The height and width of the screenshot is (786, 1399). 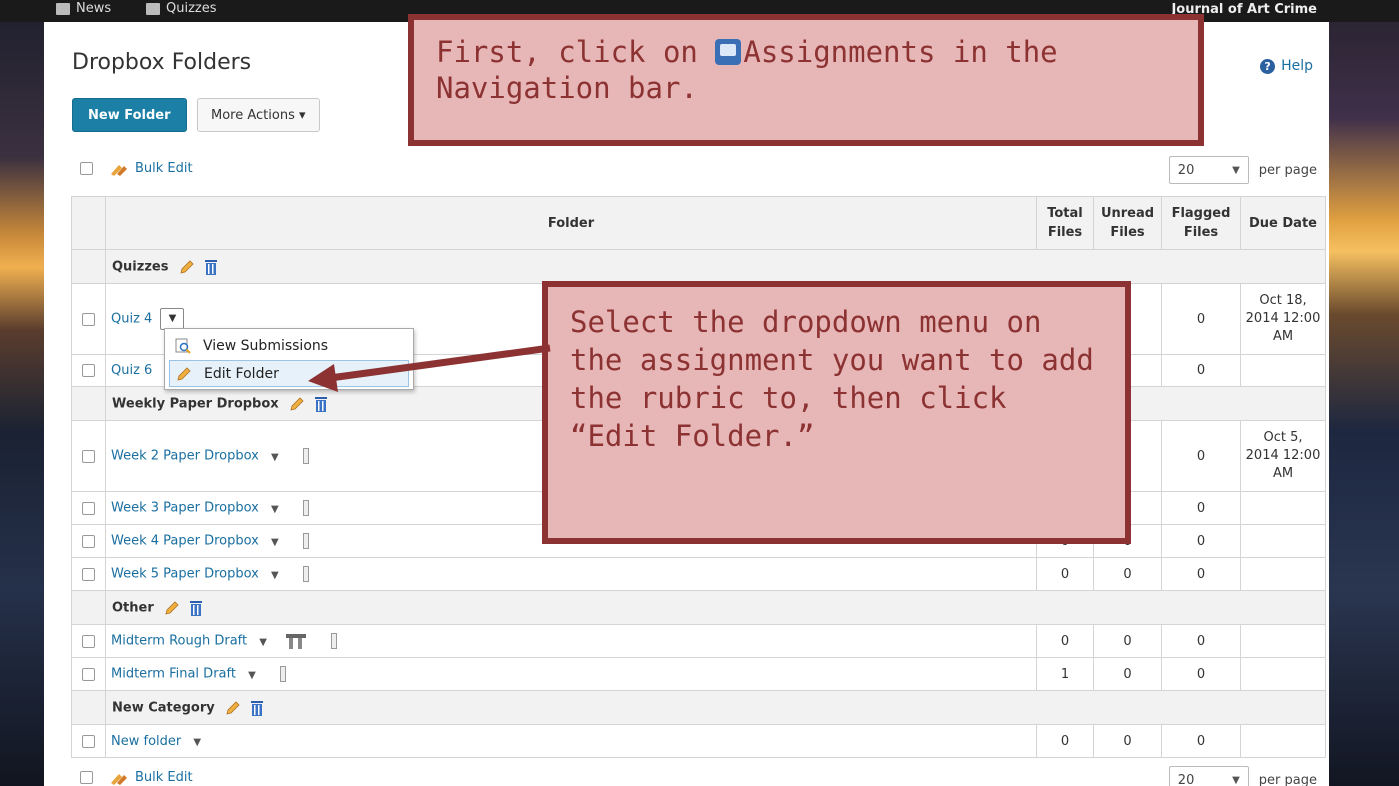 What do you see at coordinates (1065, 223) in the screenshot?
I see `header-total-files: Total Files` at bounding box center [1065, 223].